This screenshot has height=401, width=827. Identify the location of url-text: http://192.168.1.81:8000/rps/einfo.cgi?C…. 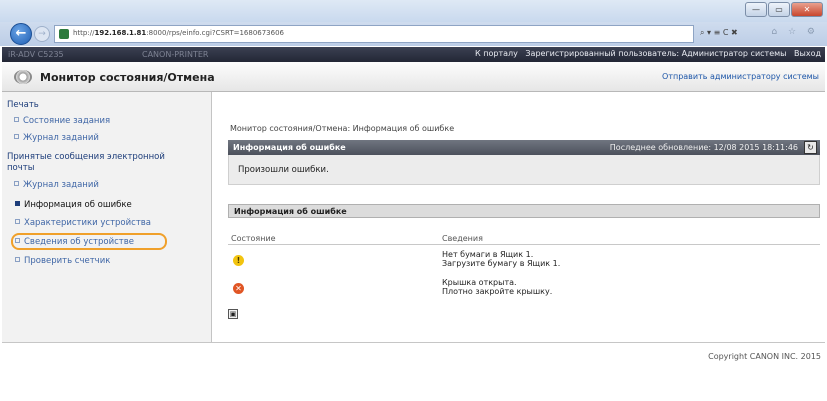
(178, 33).